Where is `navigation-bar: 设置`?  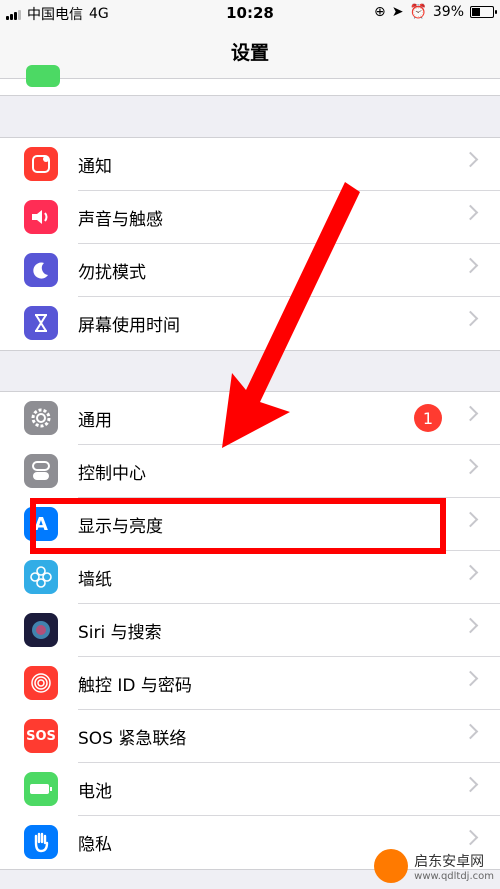 navigation-bar: 设置 is located at coordinates (250, 52).